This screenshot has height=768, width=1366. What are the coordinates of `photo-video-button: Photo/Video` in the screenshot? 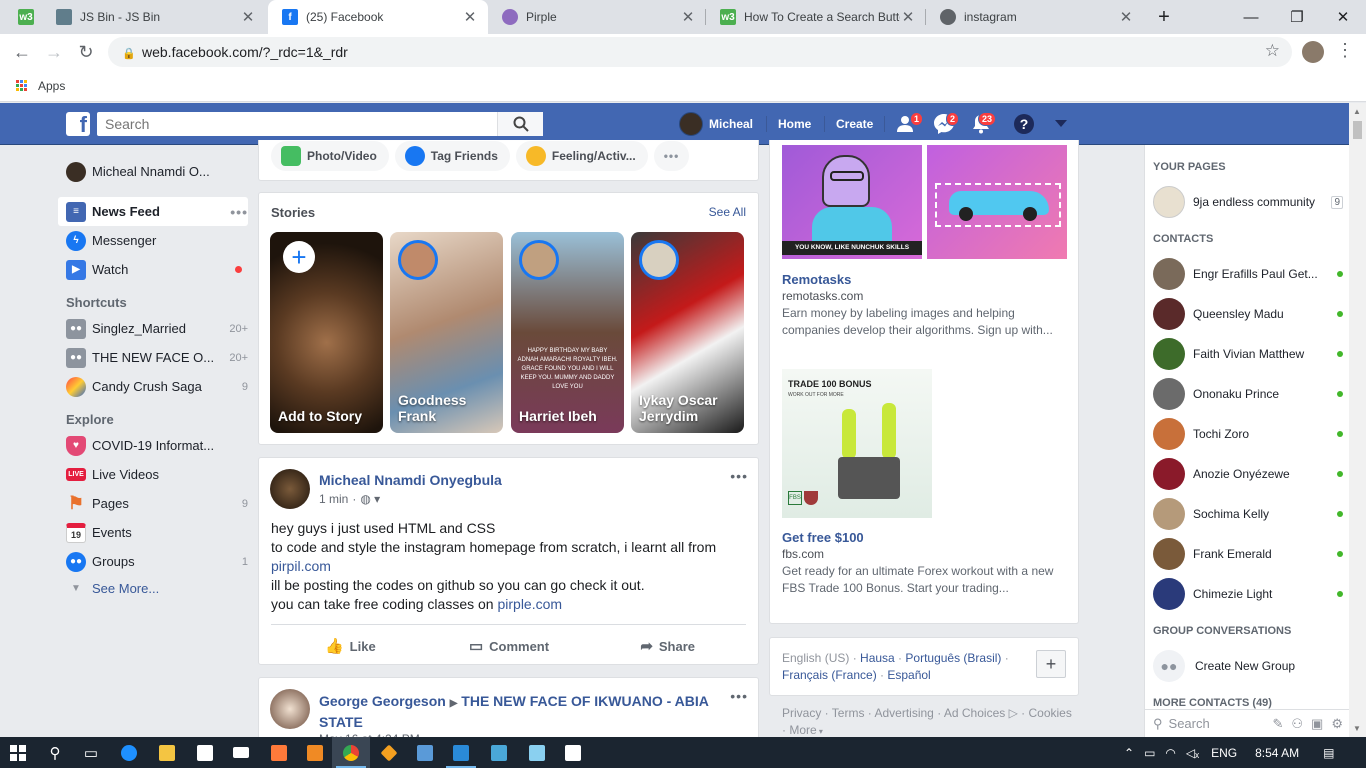 It's located at (330, 156).